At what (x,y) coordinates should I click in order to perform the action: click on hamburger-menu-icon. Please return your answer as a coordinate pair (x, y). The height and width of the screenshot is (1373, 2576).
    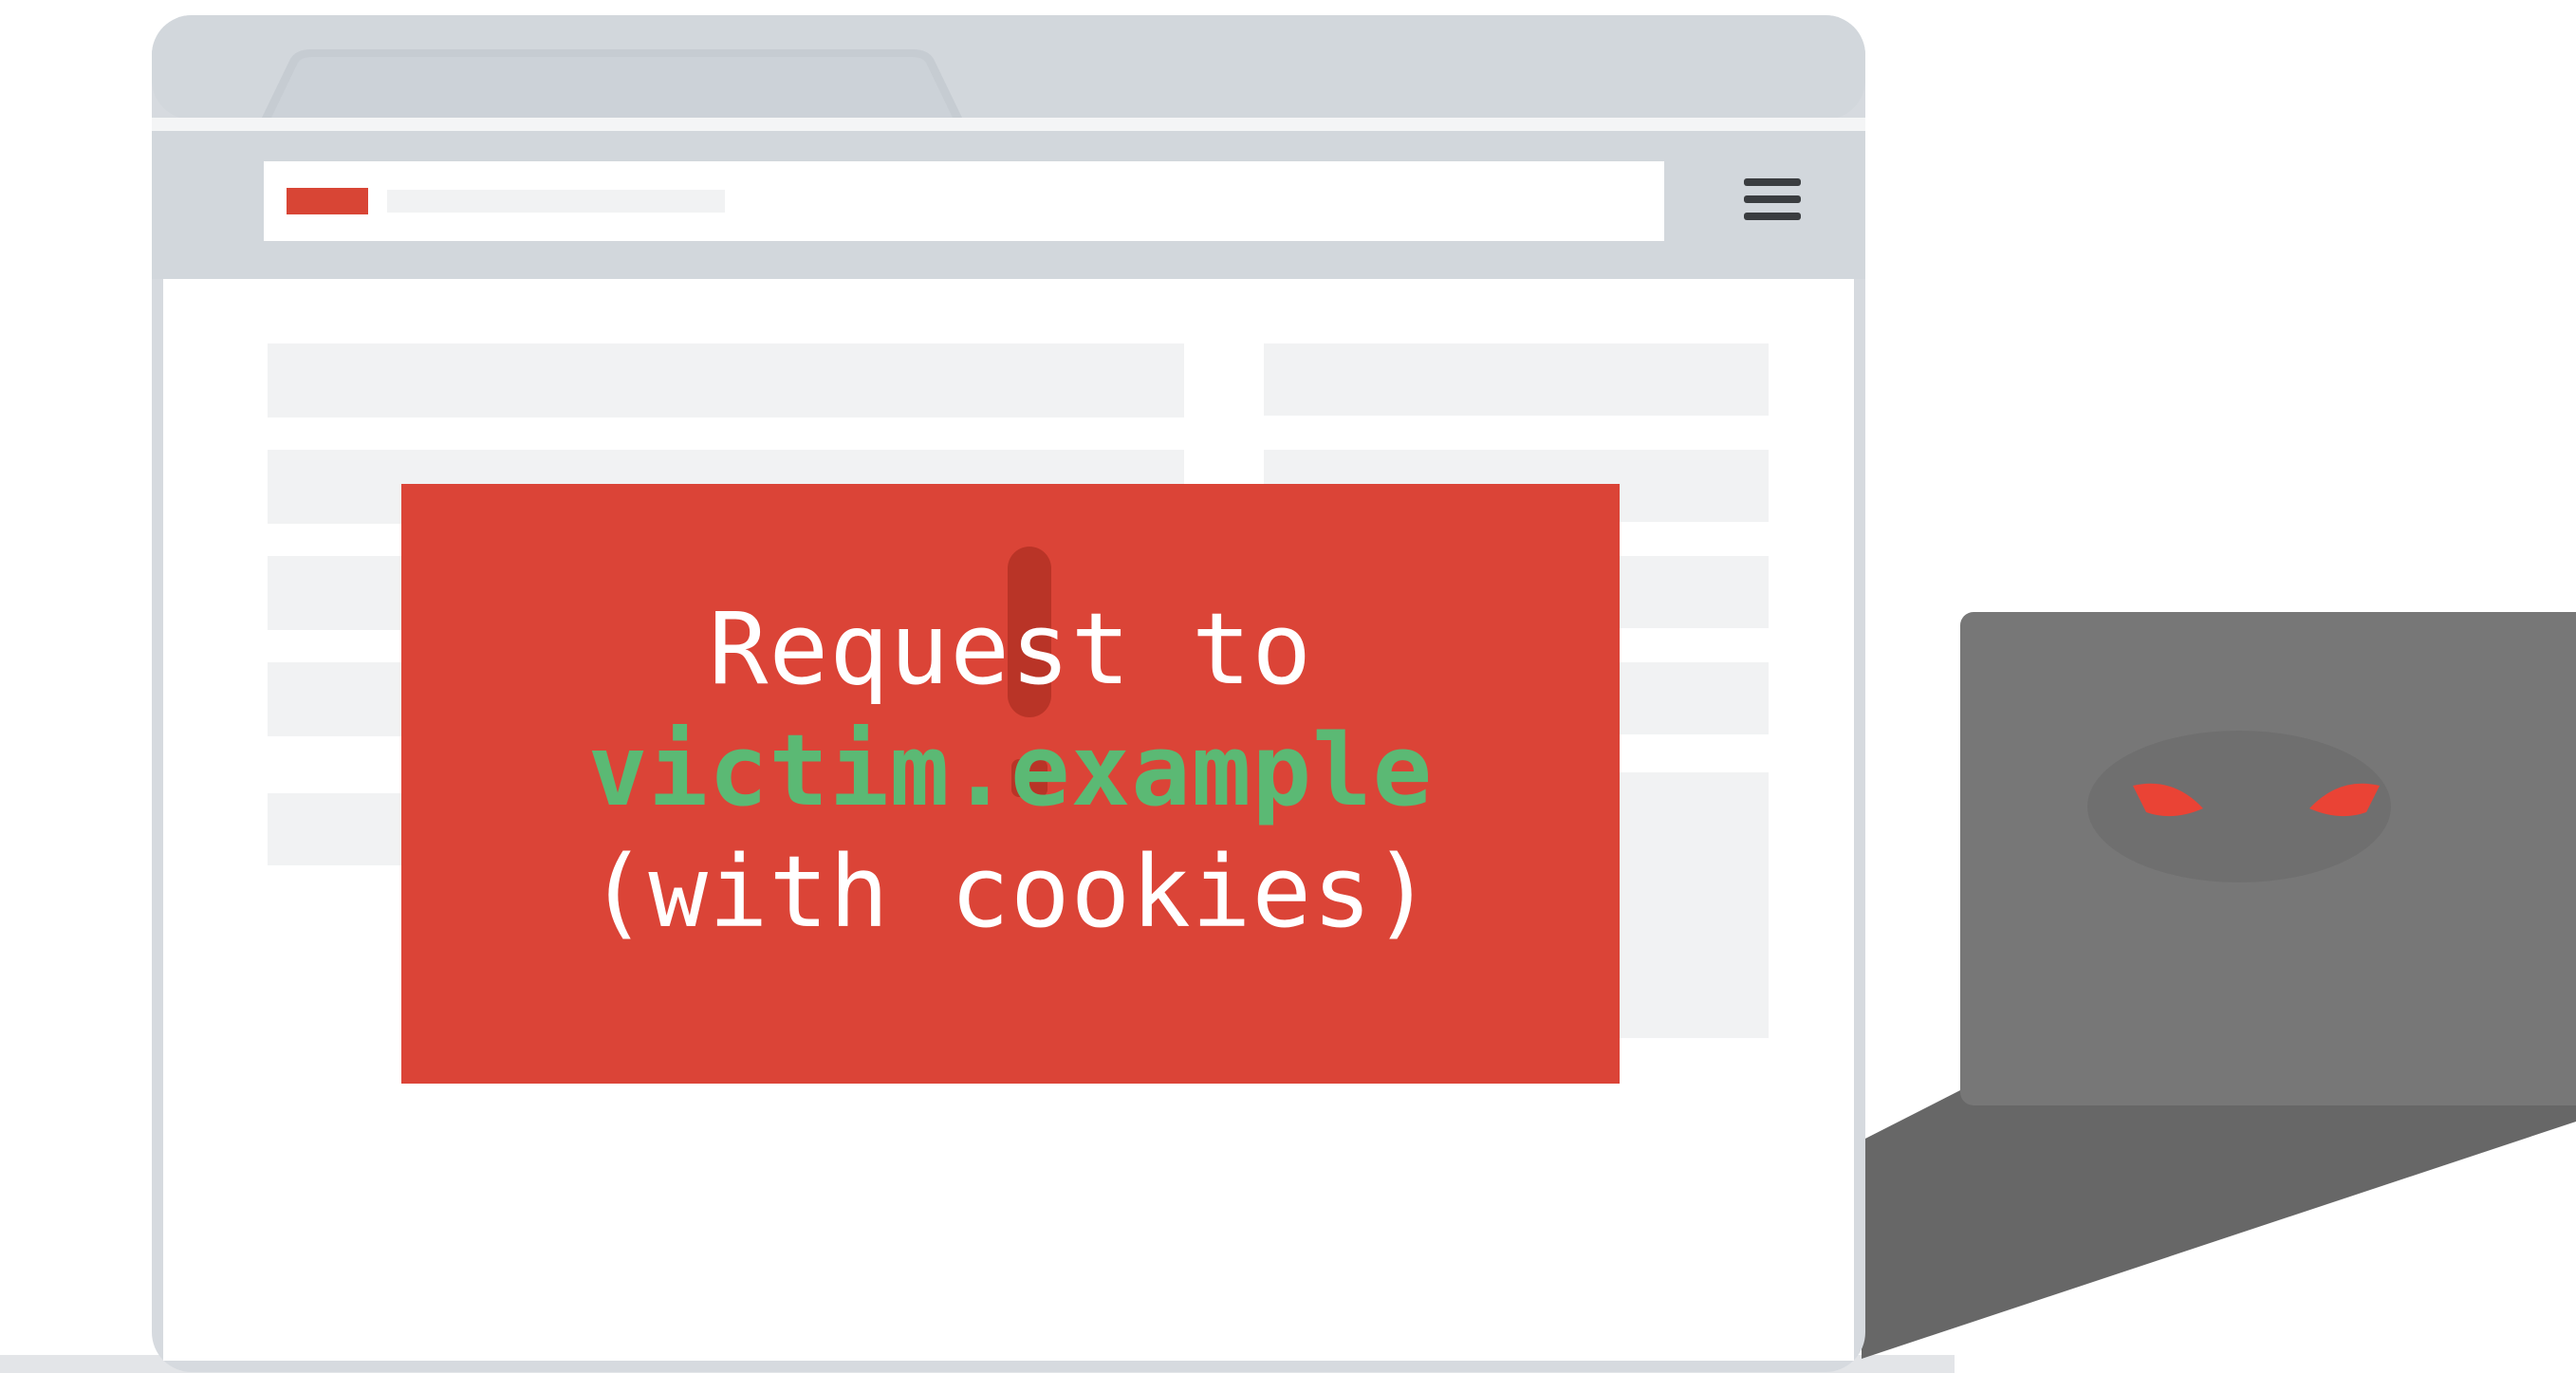
    Looking at the image, I should click on (1772, 199).